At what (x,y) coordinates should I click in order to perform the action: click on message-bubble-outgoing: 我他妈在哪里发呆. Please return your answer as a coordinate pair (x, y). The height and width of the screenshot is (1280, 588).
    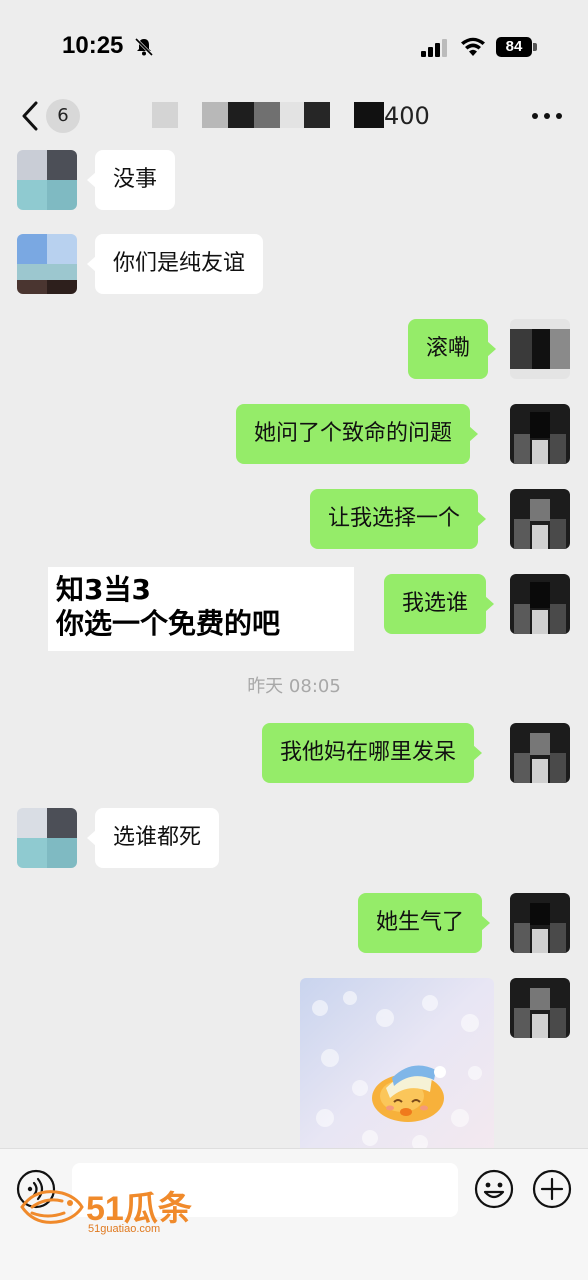
    Looking at the image, I should click on (372, 753).